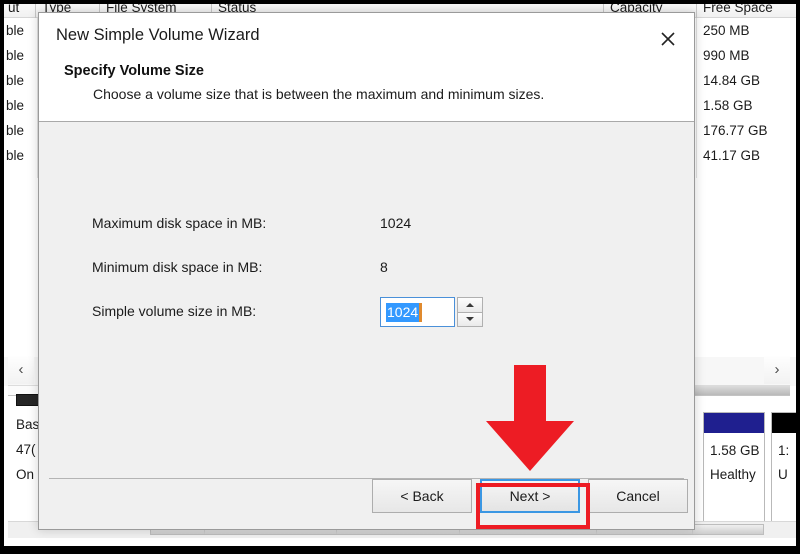  I want to click on frame-border-top, so click(400, 2).